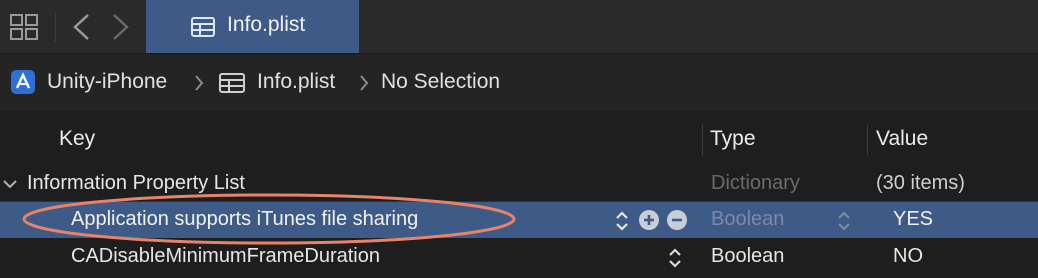 This screenshot has width=1038, height=278. Describe the element at coordinates (23, 82) in the screenshot. I see `xcode-project-icon` at that location.